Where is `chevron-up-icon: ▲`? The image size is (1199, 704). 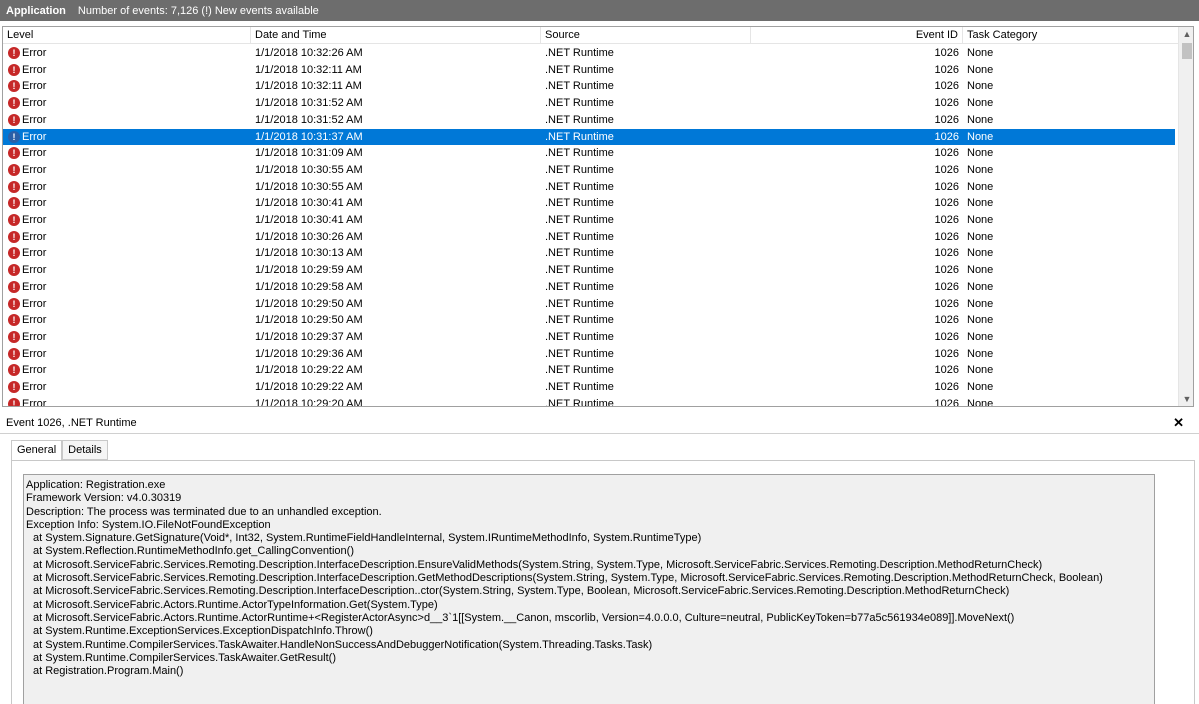 chevron-up-icon: ▲ is located at coordinates (1186, 34).